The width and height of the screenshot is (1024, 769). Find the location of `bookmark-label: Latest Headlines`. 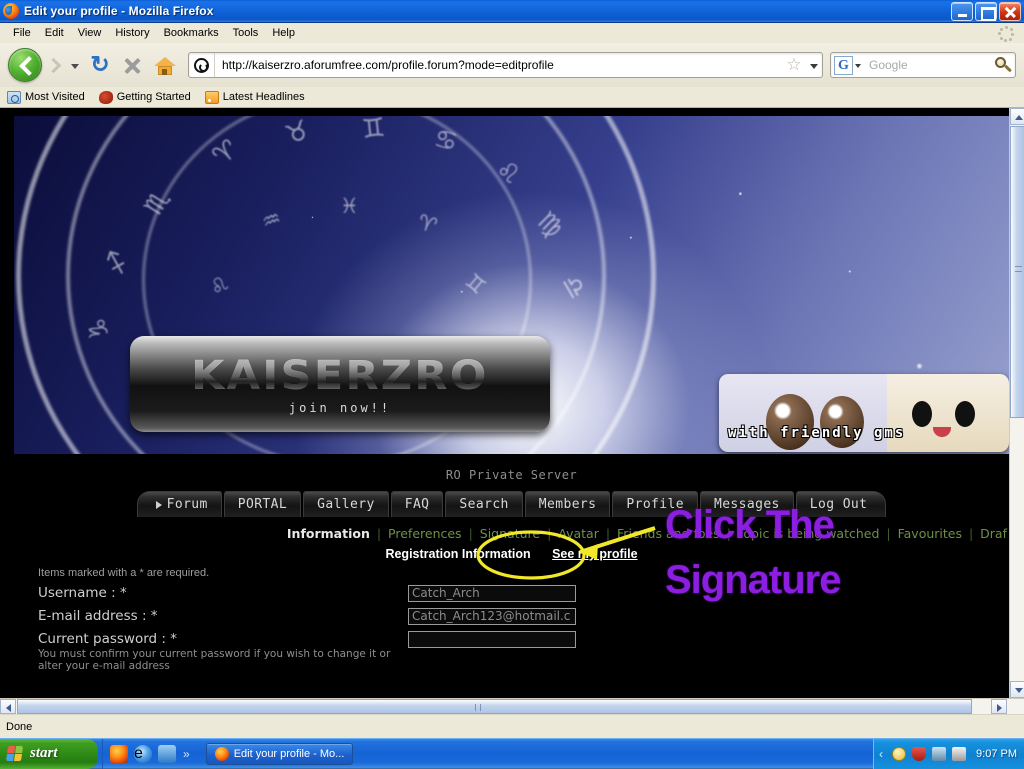

bookmark-label: Latest Headlines is located at coordinates (263, 97).